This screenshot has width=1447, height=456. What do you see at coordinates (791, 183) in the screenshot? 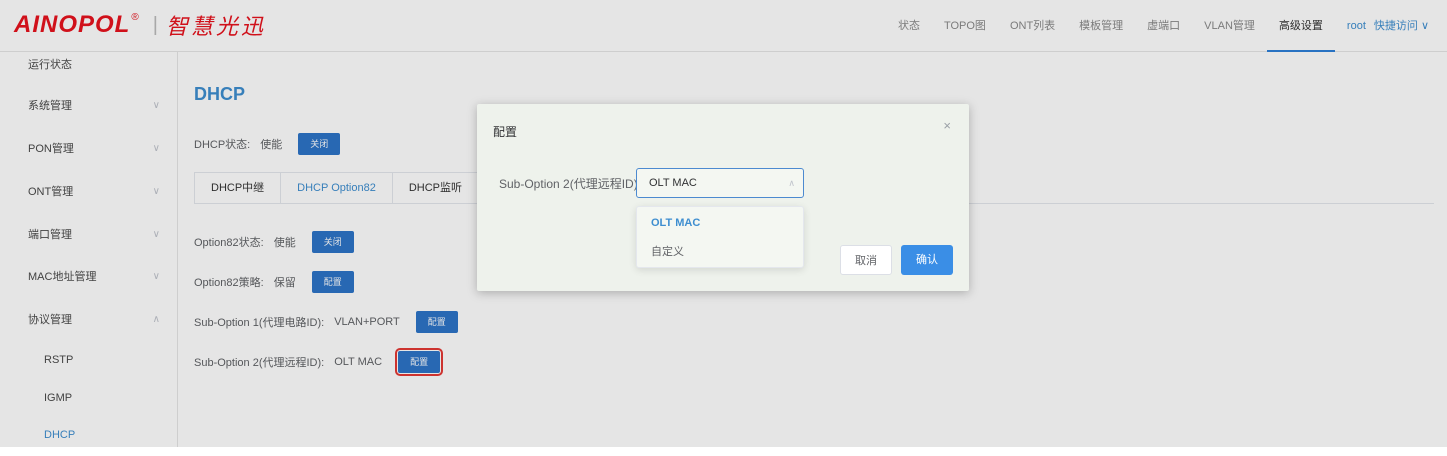
I see `chevron-up-icon: ∧` at bounding box center [791, 183].